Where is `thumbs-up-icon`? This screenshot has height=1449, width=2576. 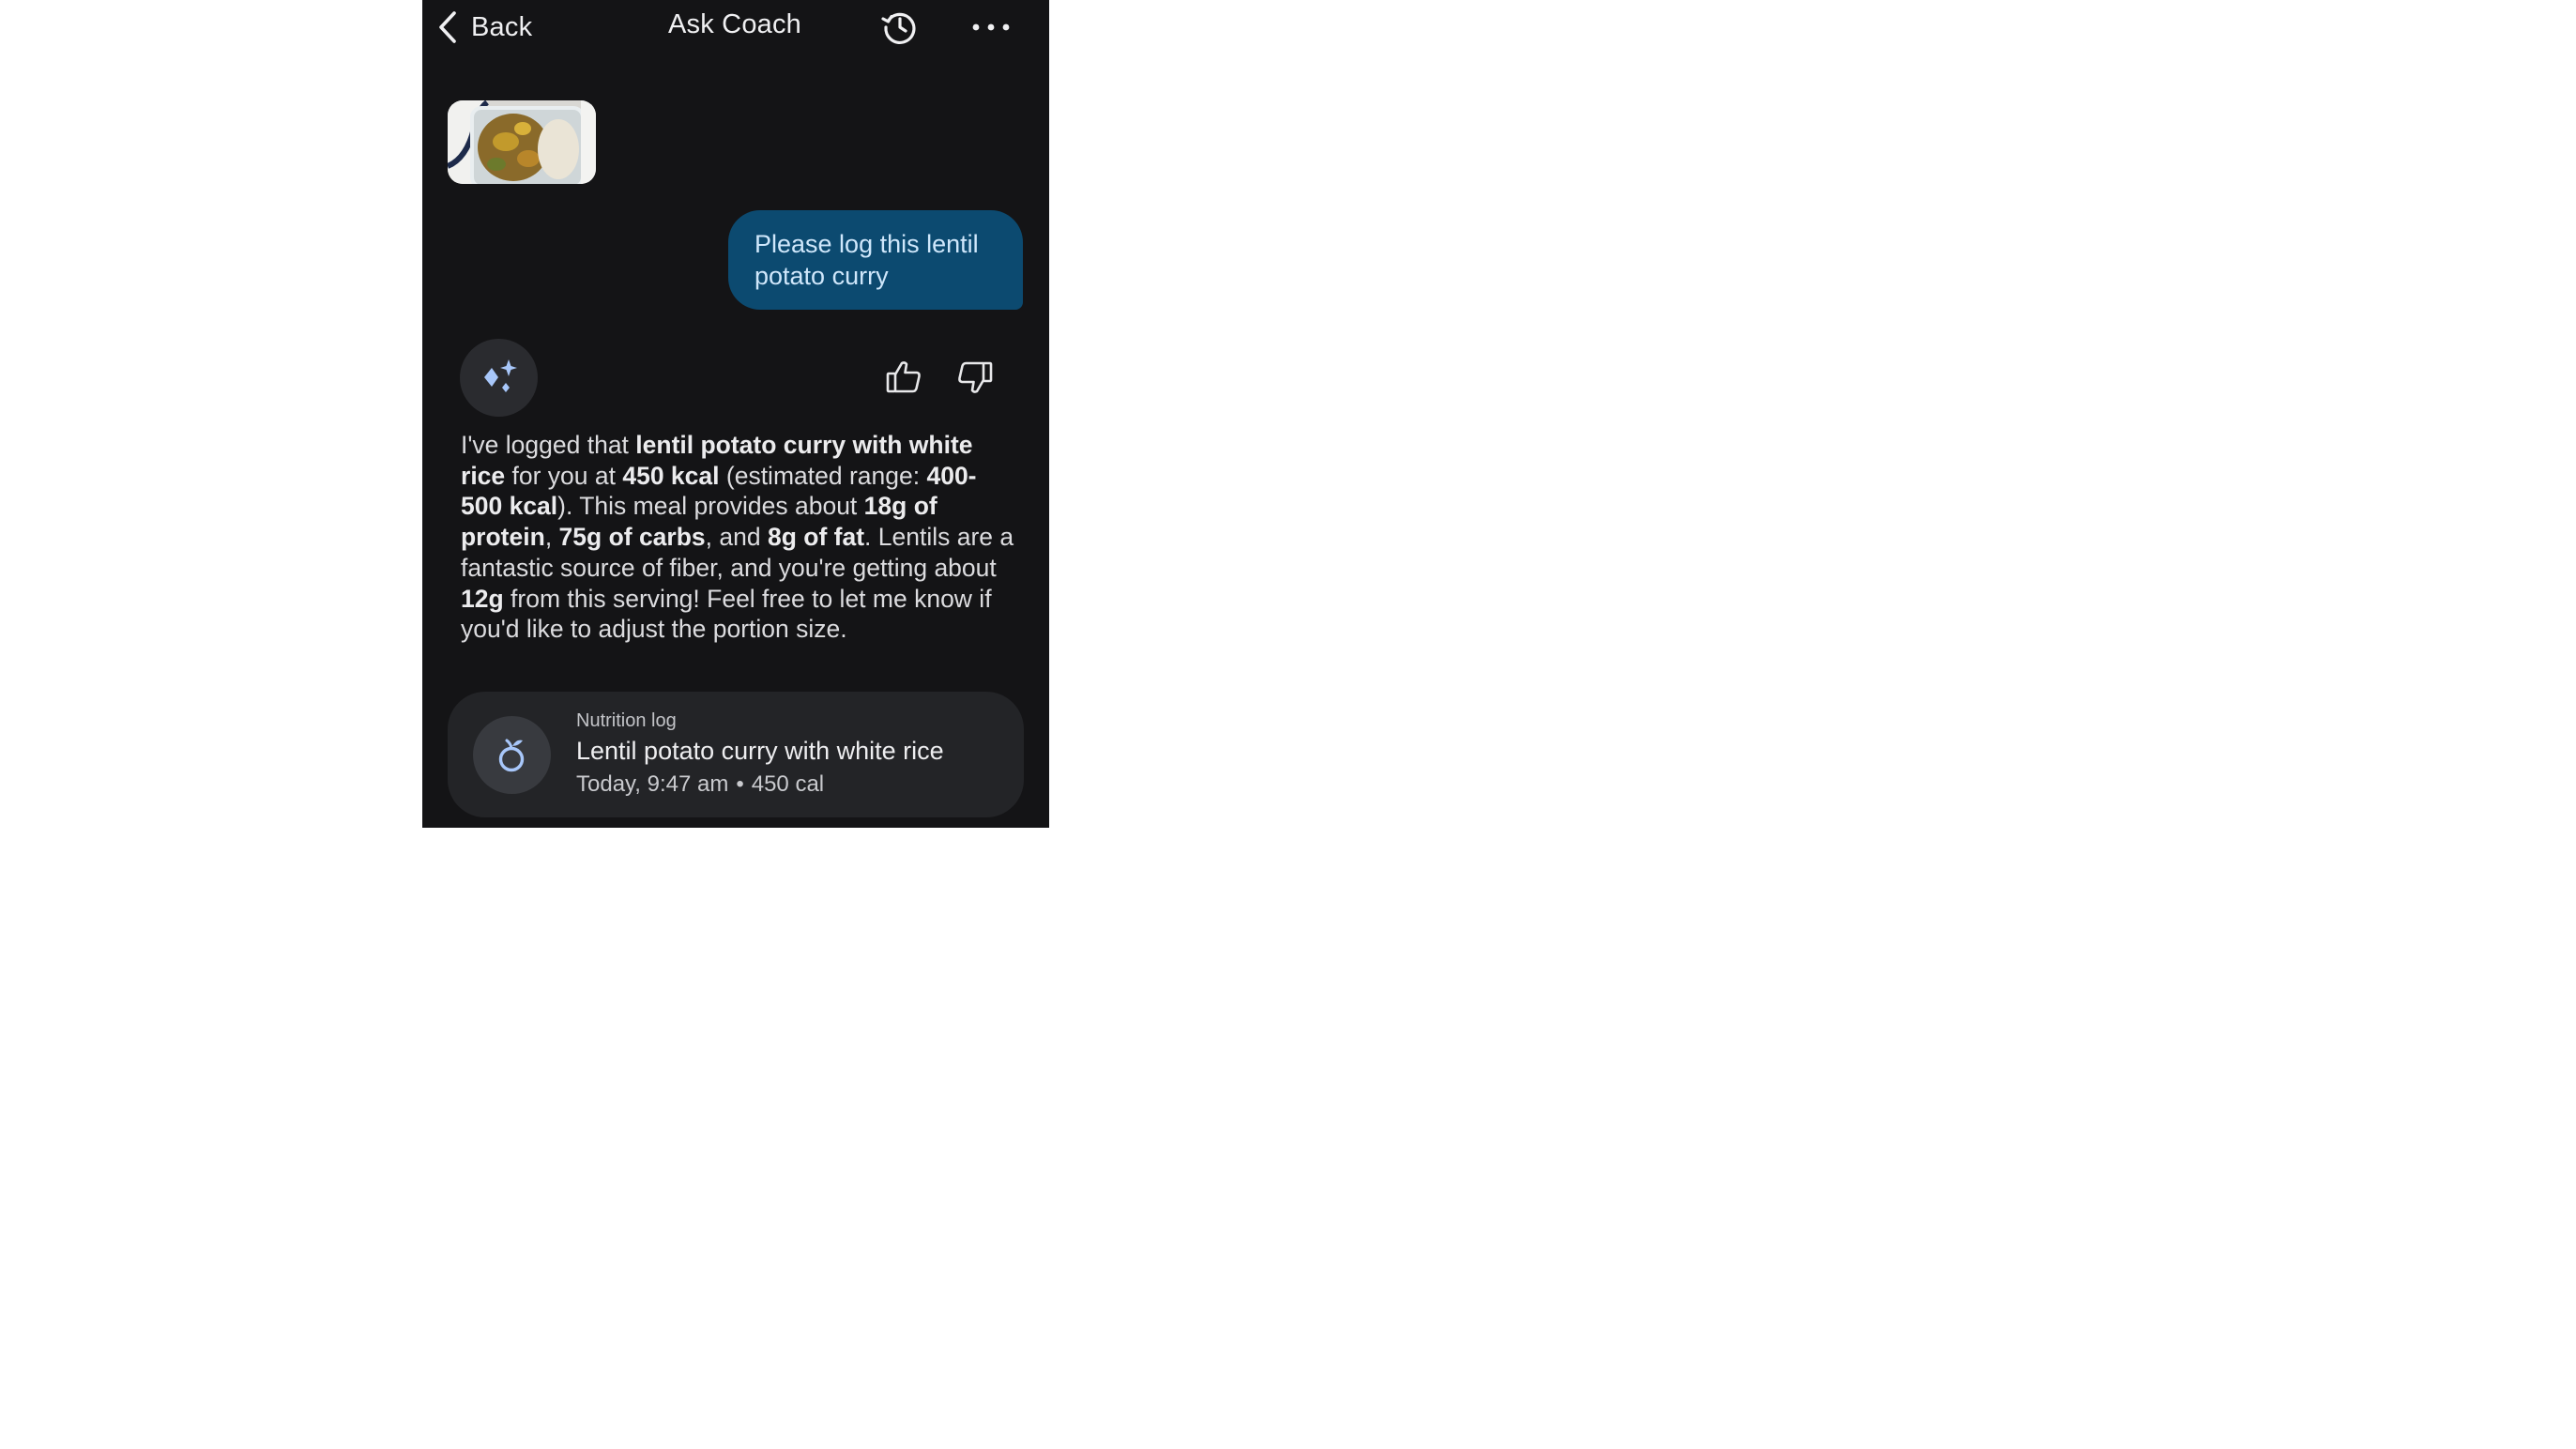
thumbs-up-icon is located at coordinates (903, 377).